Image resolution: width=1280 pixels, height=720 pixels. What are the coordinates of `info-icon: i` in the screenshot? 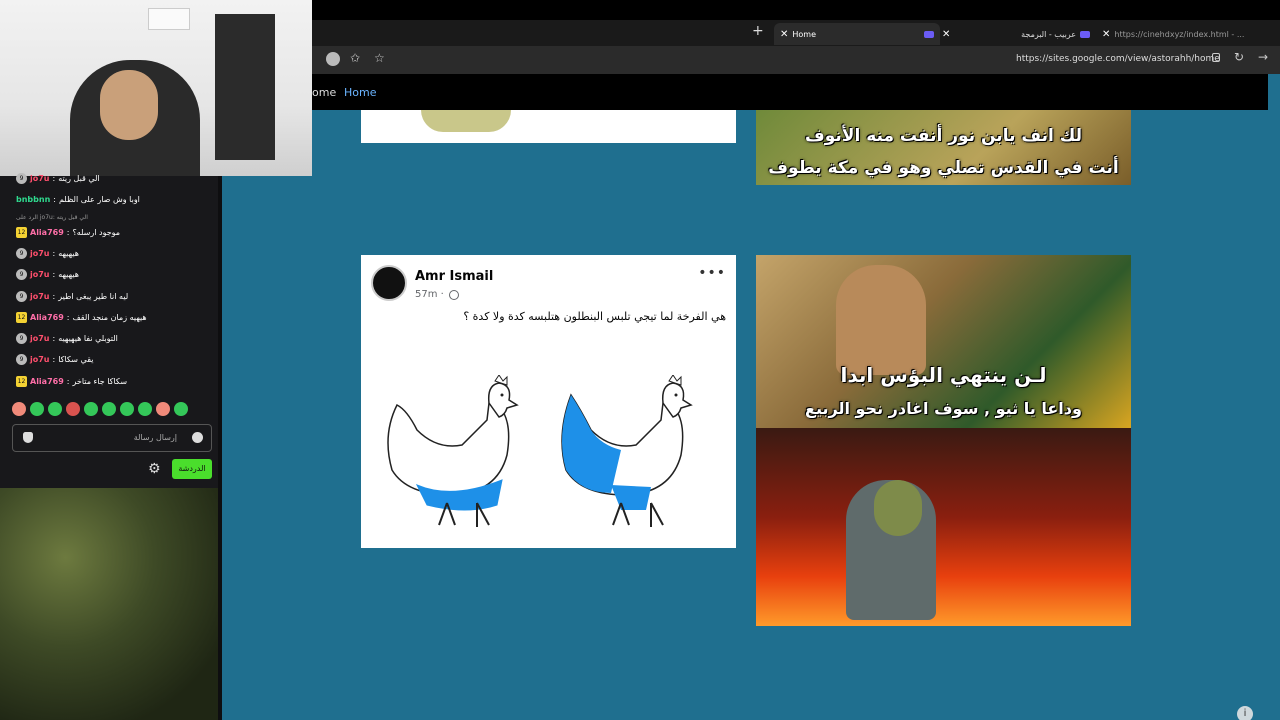 It's located at (1245, 713).